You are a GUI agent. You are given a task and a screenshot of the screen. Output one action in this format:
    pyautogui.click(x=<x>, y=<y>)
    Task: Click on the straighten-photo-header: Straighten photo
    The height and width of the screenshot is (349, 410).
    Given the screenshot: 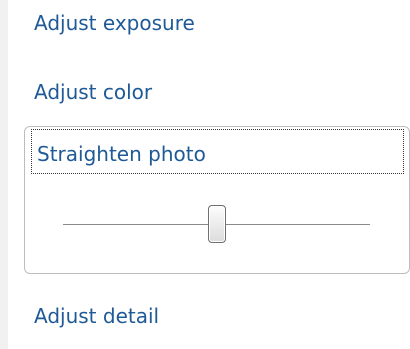 What is the action you would take?
    pyautogui.click(x=217, y=151)
    